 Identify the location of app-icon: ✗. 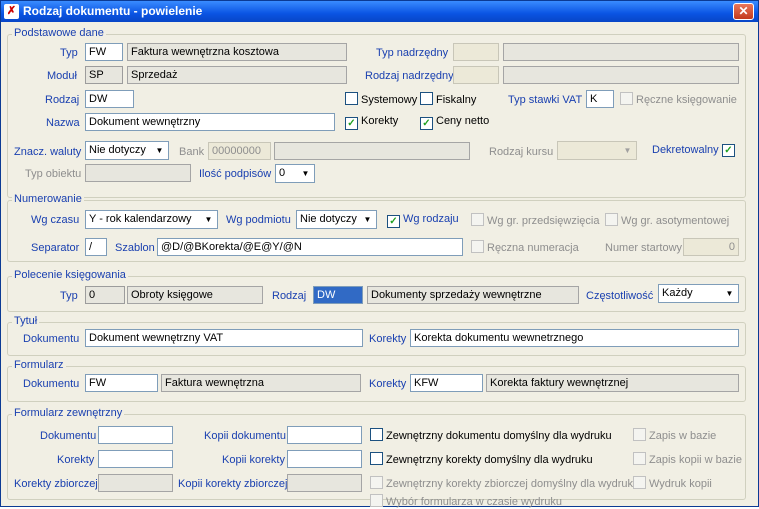
(11, 11).